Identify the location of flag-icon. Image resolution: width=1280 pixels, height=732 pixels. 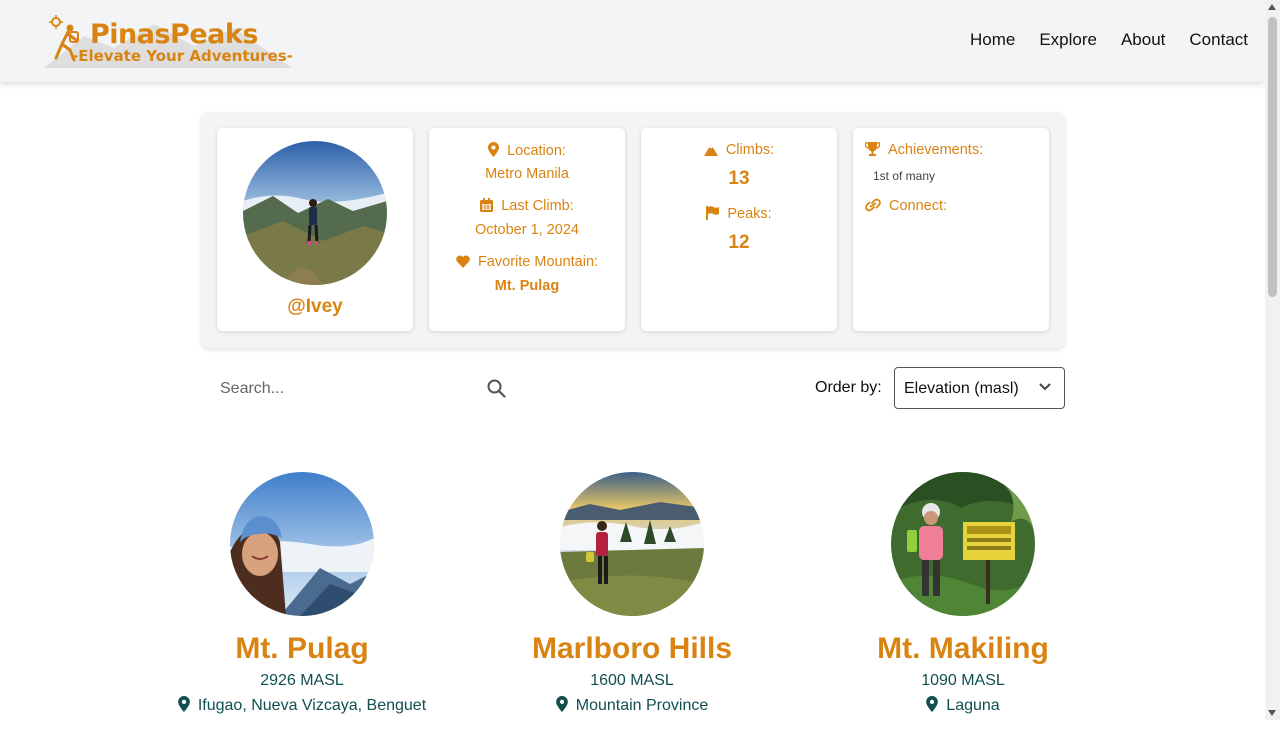
(713, 213).